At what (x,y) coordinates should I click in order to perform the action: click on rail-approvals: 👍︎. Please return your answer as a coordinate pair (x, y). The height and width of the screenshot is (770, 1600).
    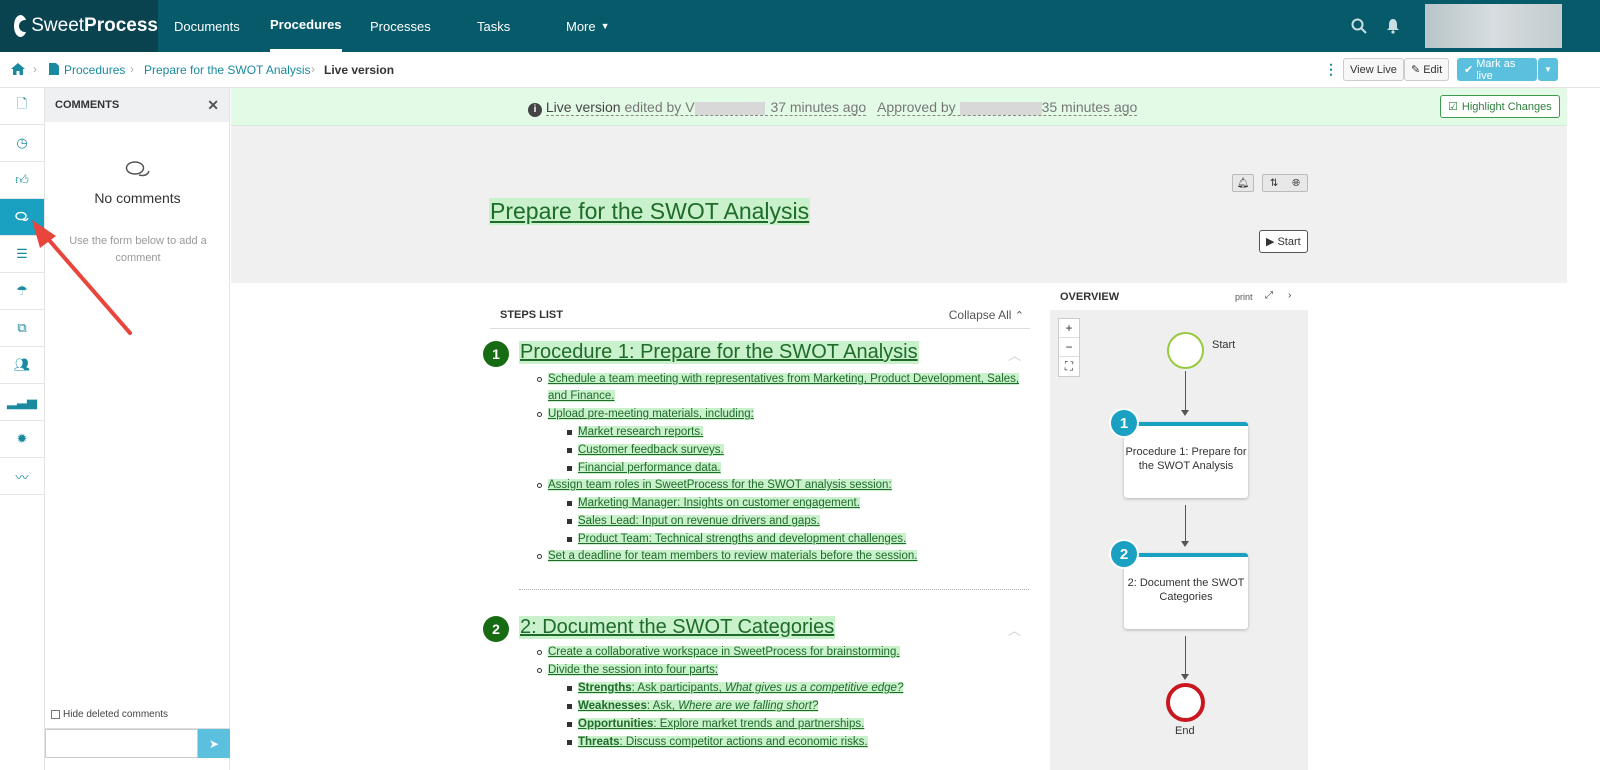
    Looking at the image, I should click on (22, 180).